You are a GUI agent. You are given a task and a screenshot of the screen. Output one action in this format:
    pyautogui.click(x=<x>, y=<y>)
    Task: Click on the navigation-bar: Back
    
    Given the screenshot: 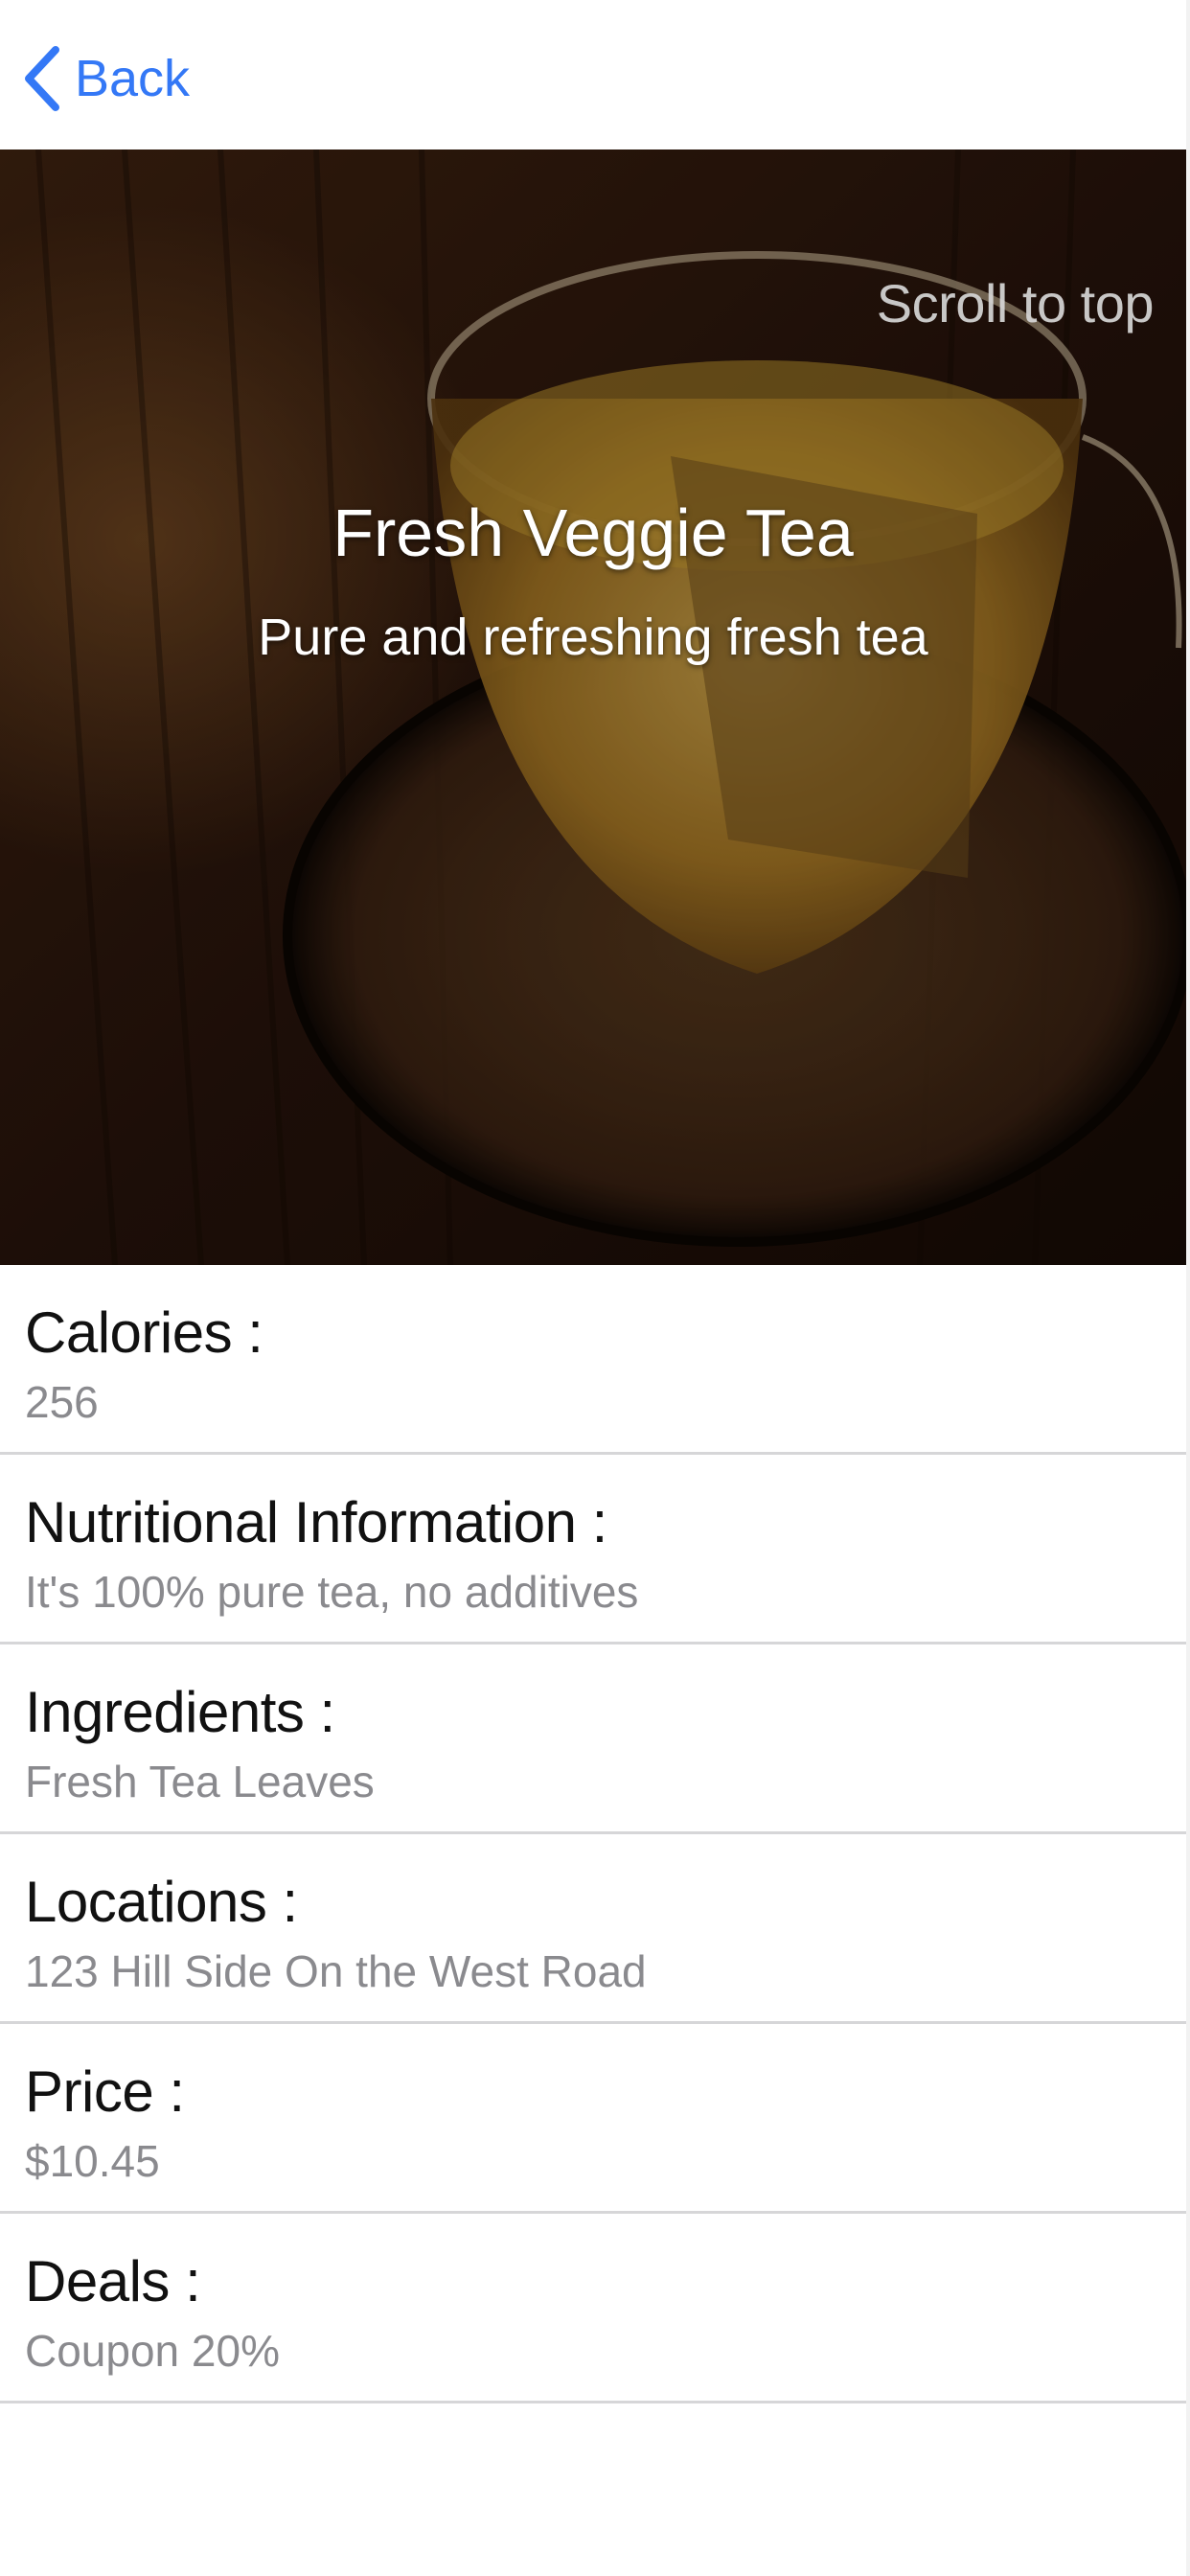 What is the action you would take?
    pyautogui.click(x=593, y=75)
    